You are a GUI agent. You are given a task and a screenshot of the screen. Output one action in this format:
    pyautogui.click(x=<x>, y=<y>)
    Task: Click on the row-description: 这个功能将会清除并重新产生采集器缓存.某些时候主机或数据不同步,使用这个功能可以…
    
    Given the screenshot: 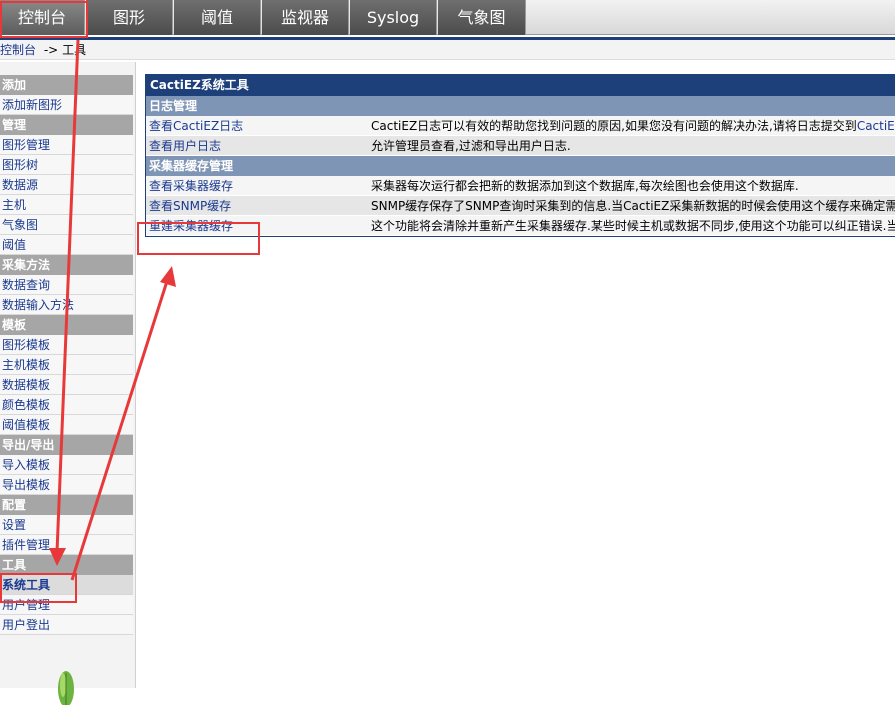 What is the action you would take?
    pyautogui.click(x=633, y=226)
    